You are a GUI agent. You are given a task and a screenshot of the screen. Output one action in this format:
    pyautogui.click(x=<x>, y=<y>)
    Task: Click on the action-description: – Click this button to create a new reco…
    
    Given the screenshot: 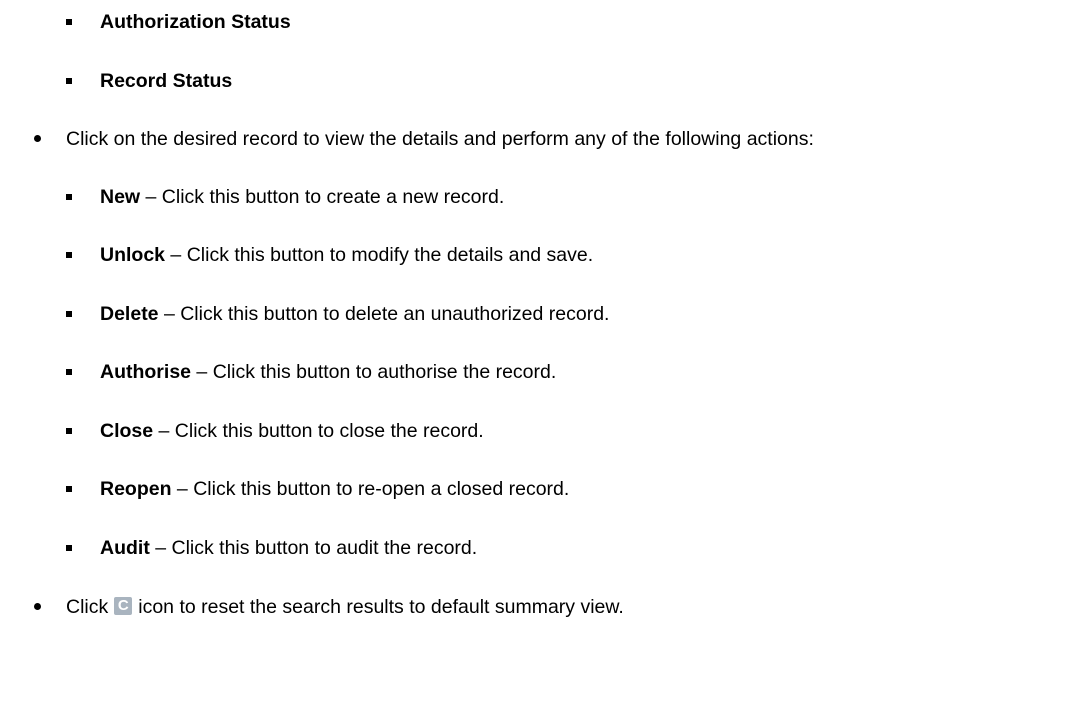 What is the action you would take?
    pyautogui.click(x=322, y=197)
    